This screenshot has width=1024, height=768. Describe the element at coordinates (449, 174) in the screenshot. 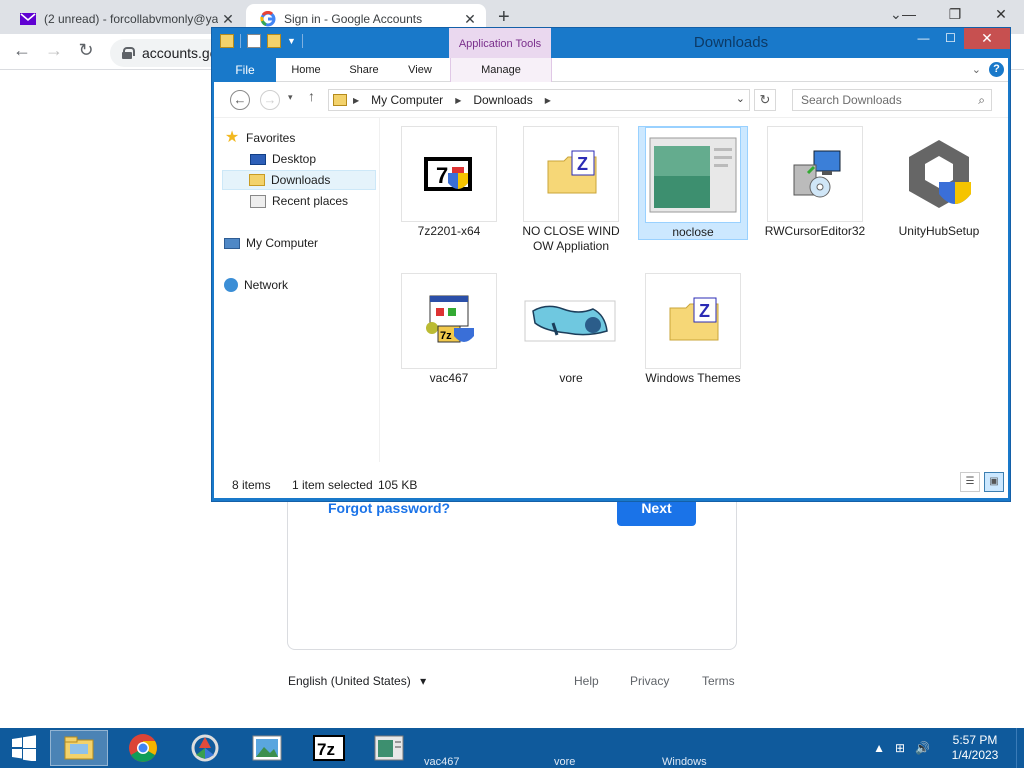

I see `7zip-installer-icon: 7` at that location.